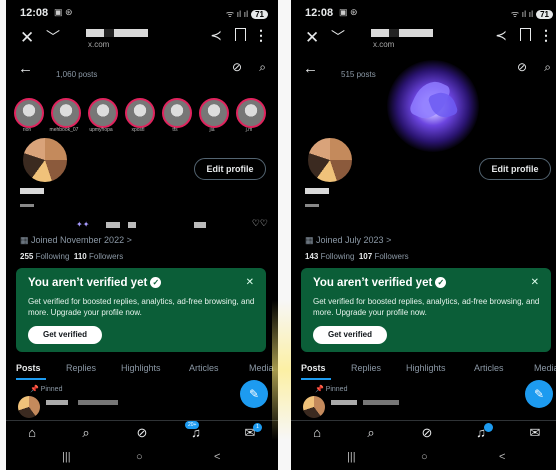 The height and width of the screenshot is (470, 556). What do you see at coordinates (365, 256) in the screenshot?
I see `followers-count: 107` at bounding box center [365, 256].